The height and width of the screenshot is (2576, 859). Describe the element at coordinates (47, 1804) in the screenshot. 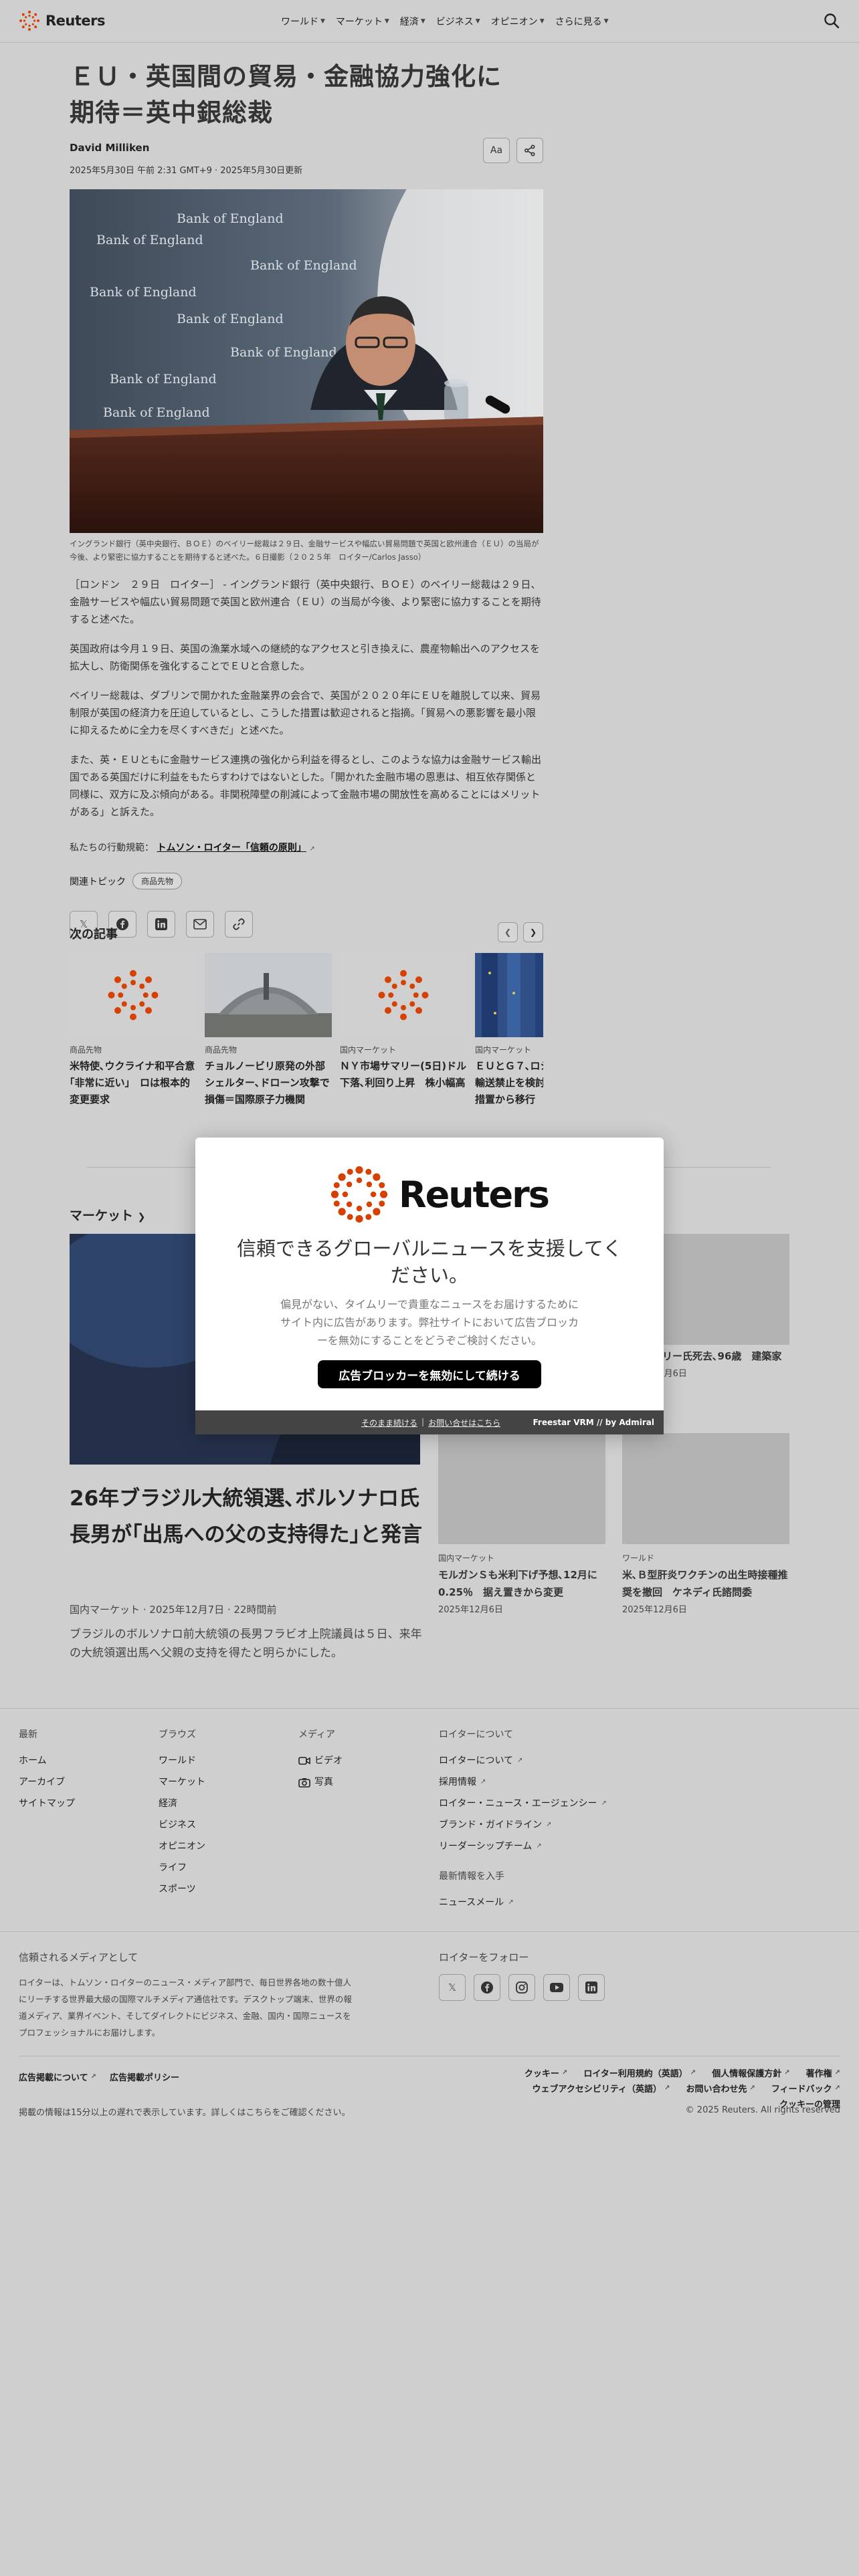

I see `footer-link: サイトマップ` at that location.